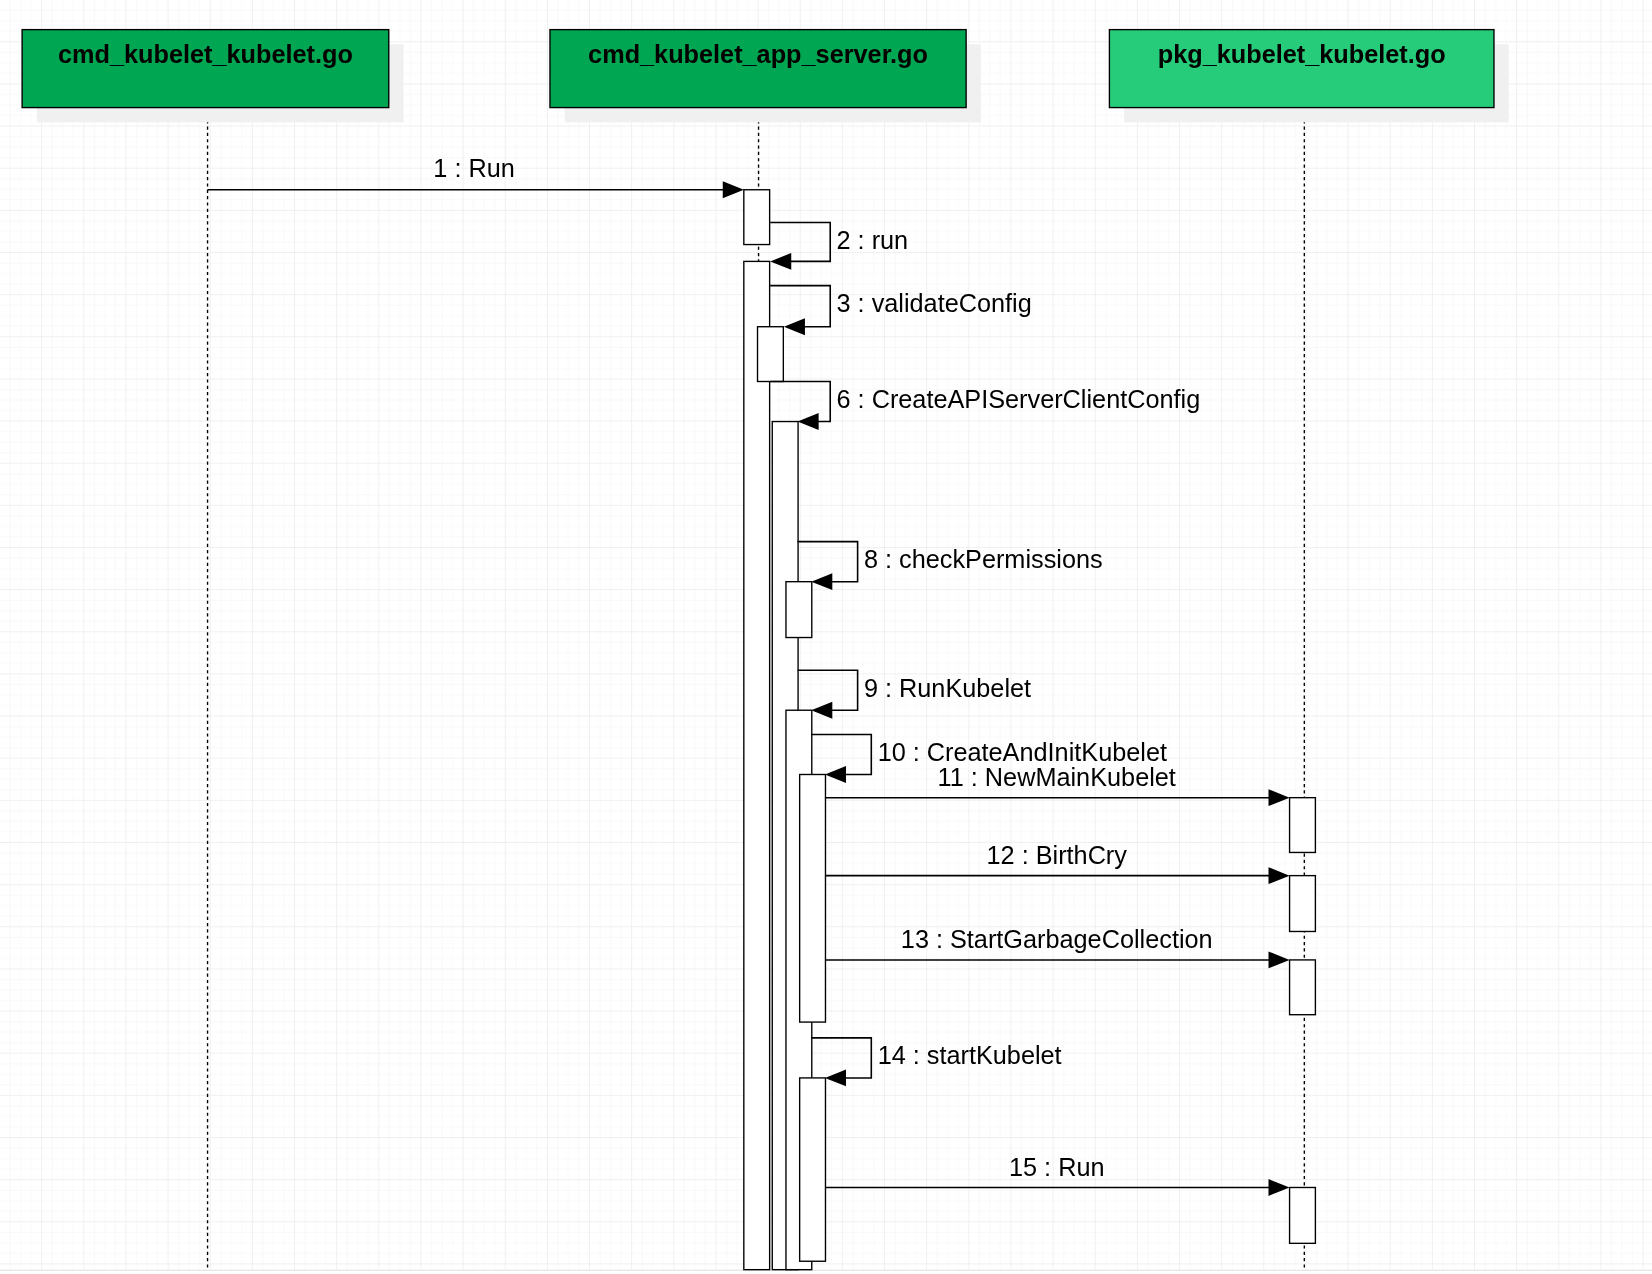 The height and width of the screenshot is (1274, 1652). Describe the element at coordinates (969, 1055) in the screenshot. I see `message-label: 14 : startKubelet` at that location.